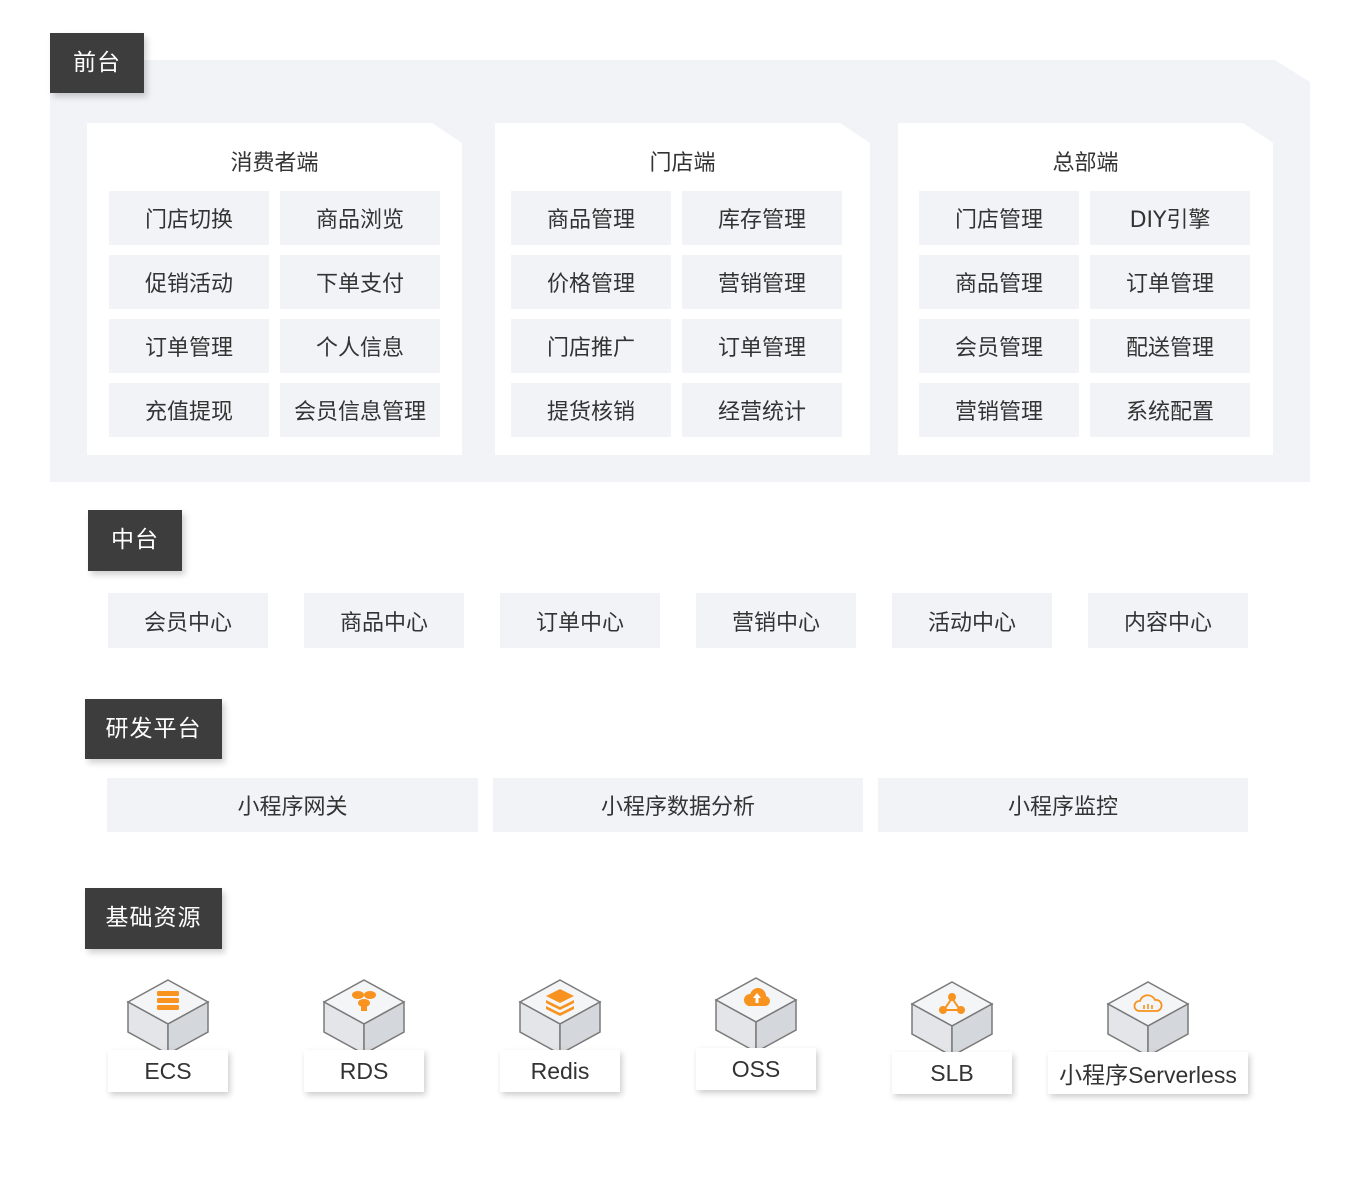 Image resolution: width=1360 pixels, height=1200 pixels. Describe the element at coordinates (189, 410) in the screenshot. I see `consumer-item: 充值提现` at that location.